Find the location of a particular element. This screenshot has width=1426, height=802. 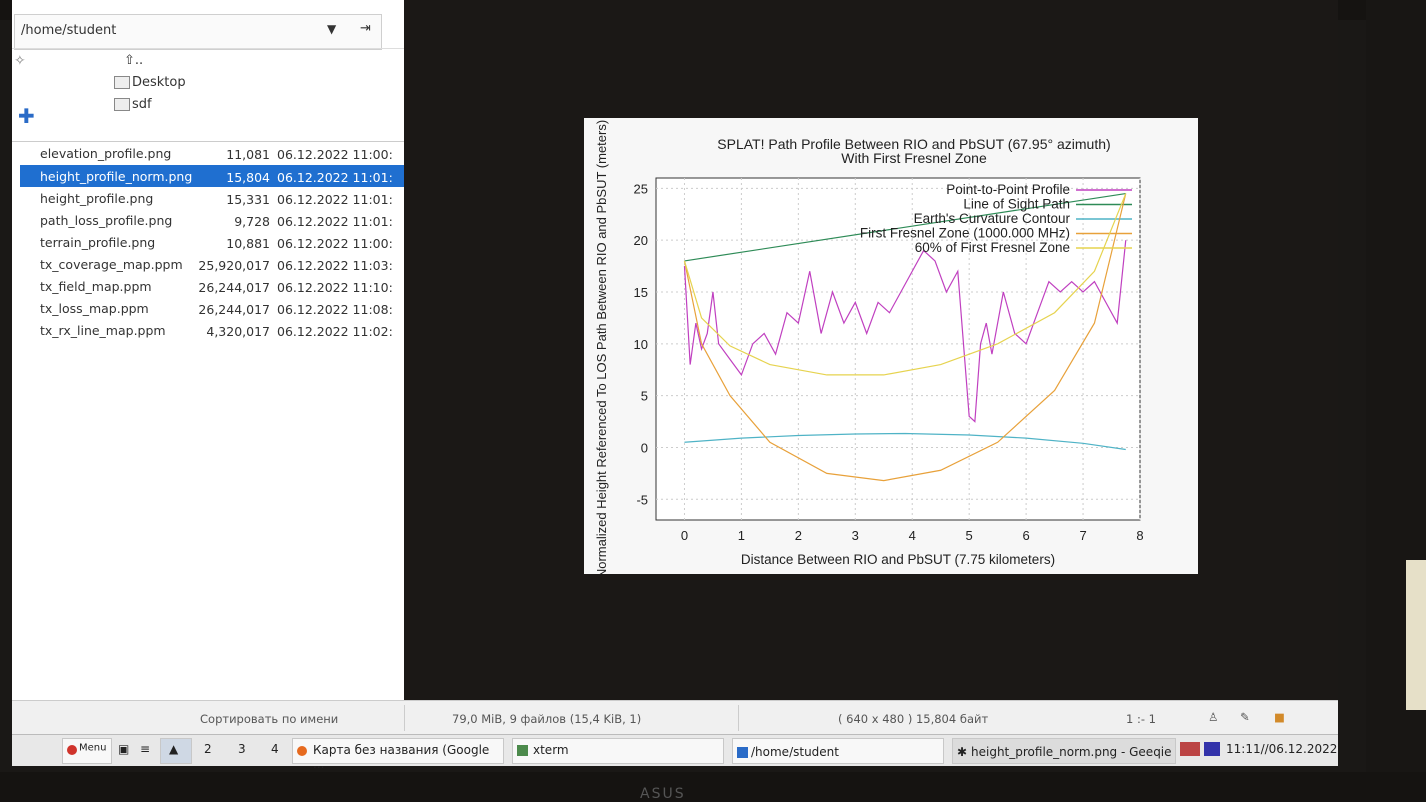

dir-label: .. is located at coordinates (139, 60).